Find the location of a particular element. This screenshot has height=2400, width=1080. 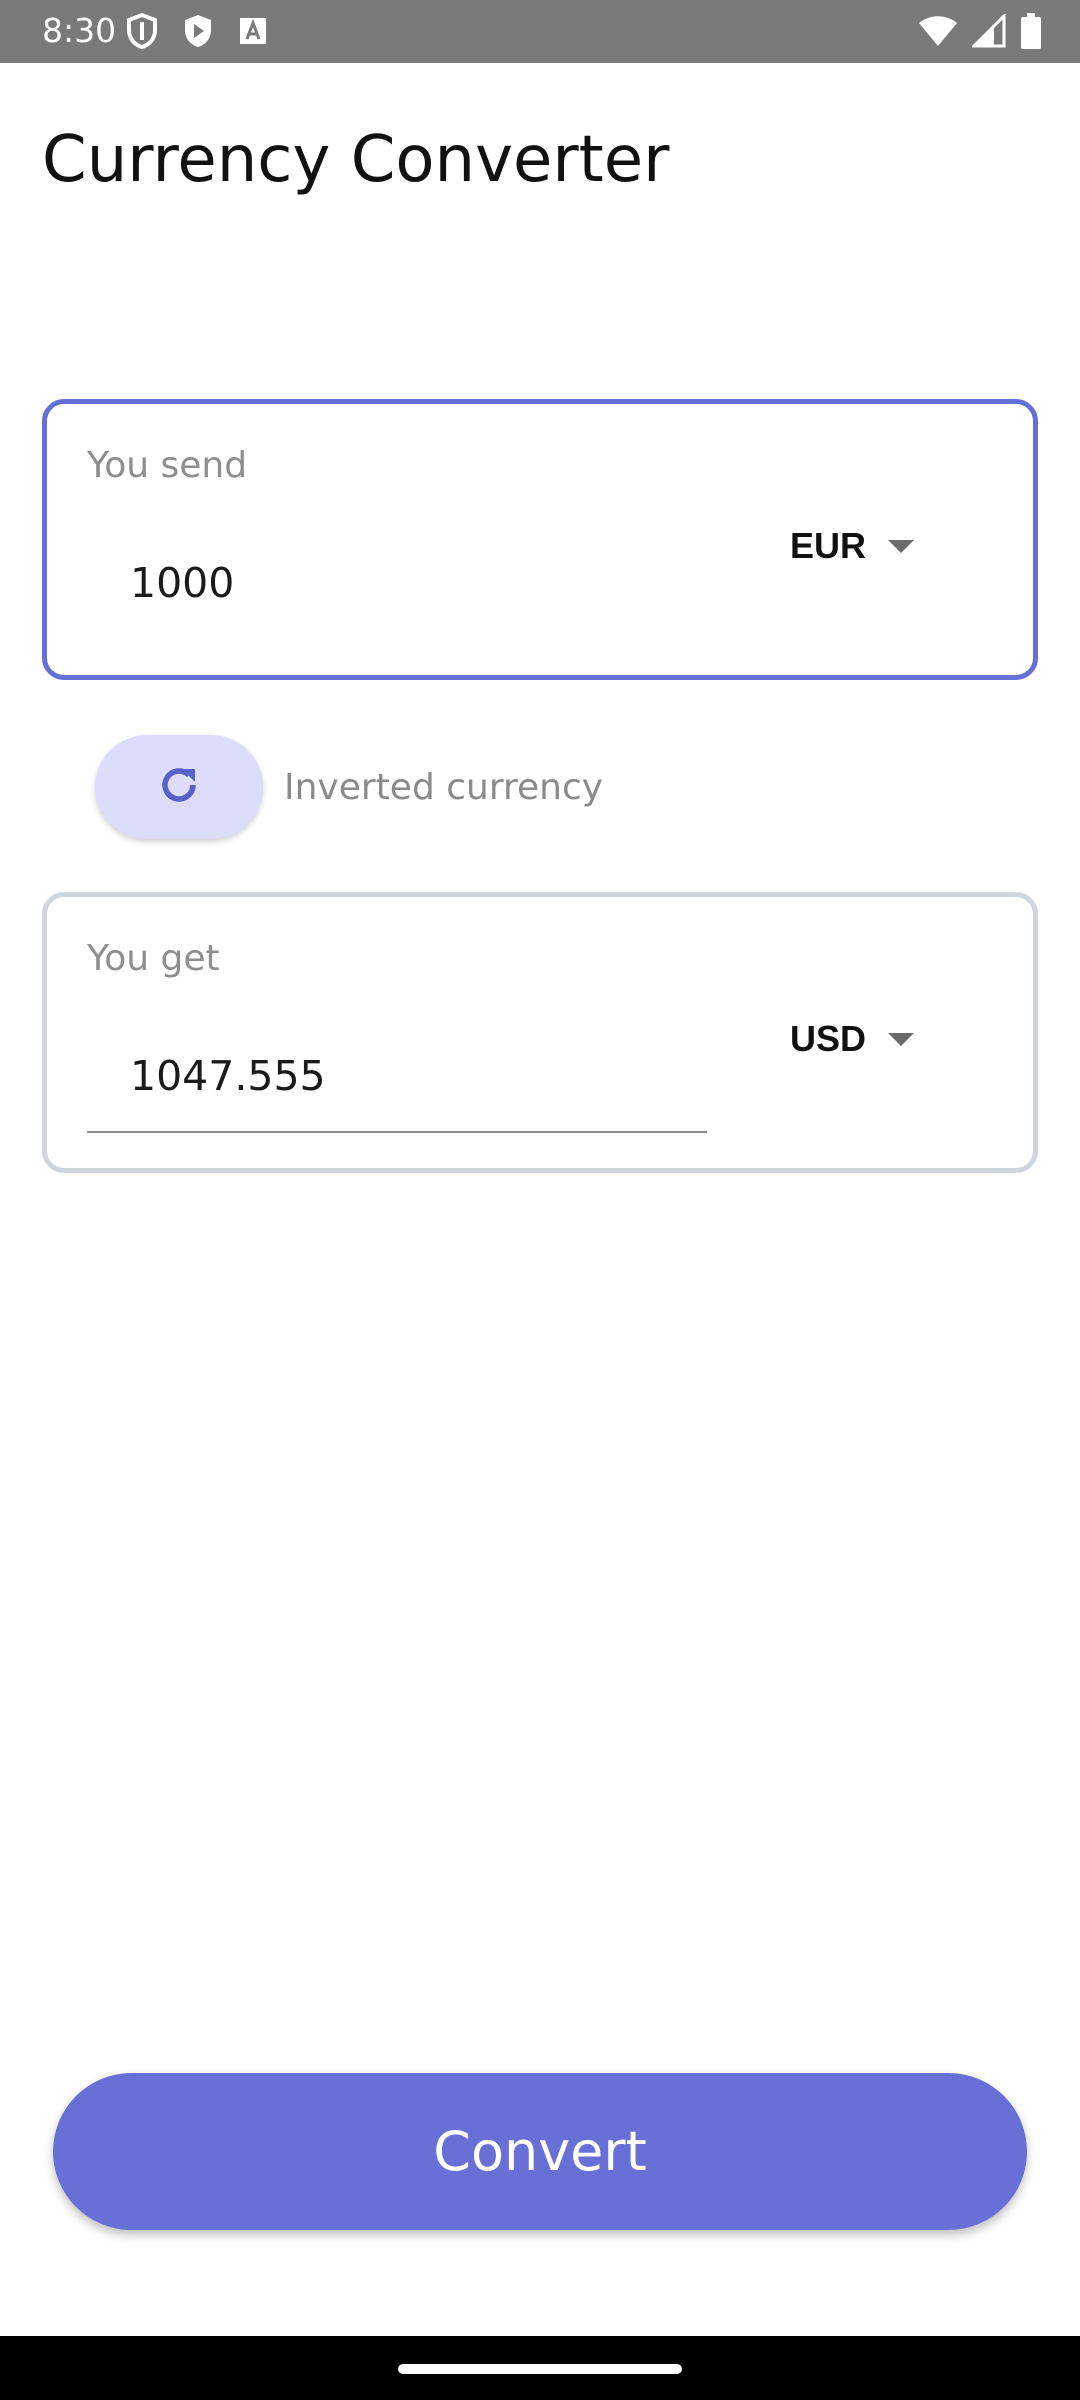

play-protect-icon is located at coordinates (198, 31).